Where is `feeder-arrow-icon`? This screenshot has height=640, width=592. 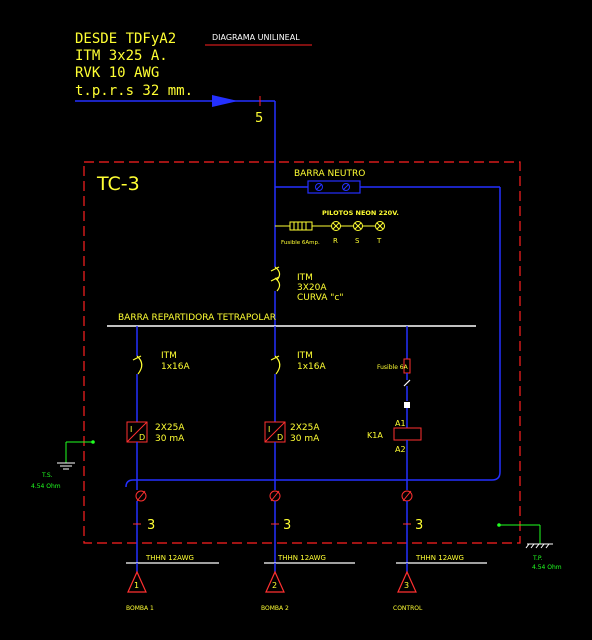
feeder-arrow-icon is located at coordinates (225, 101).